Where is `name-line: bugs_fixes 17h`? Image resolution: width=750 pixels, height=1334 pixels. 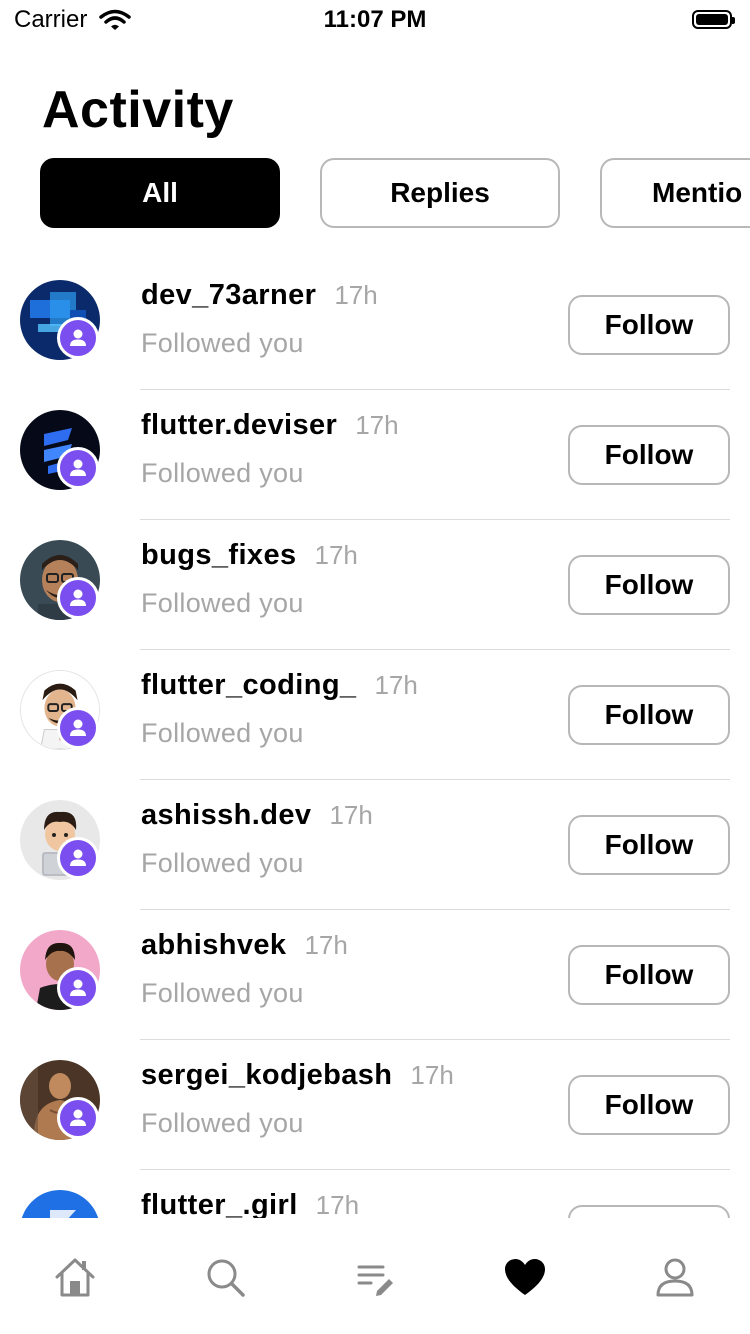 name-line: bugs_fixes 17h is located at coordinates (249, 555).